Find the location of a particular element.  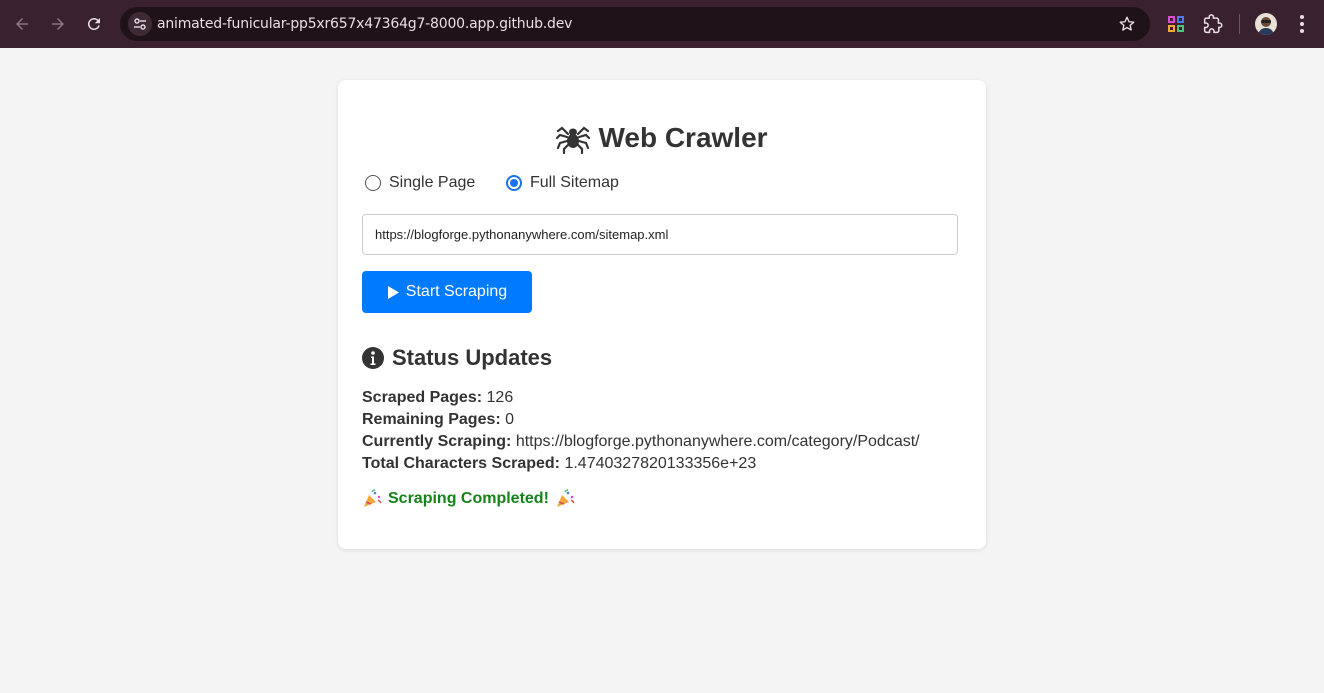

bookmark-star-icon is located at coordinates (1127, 24).